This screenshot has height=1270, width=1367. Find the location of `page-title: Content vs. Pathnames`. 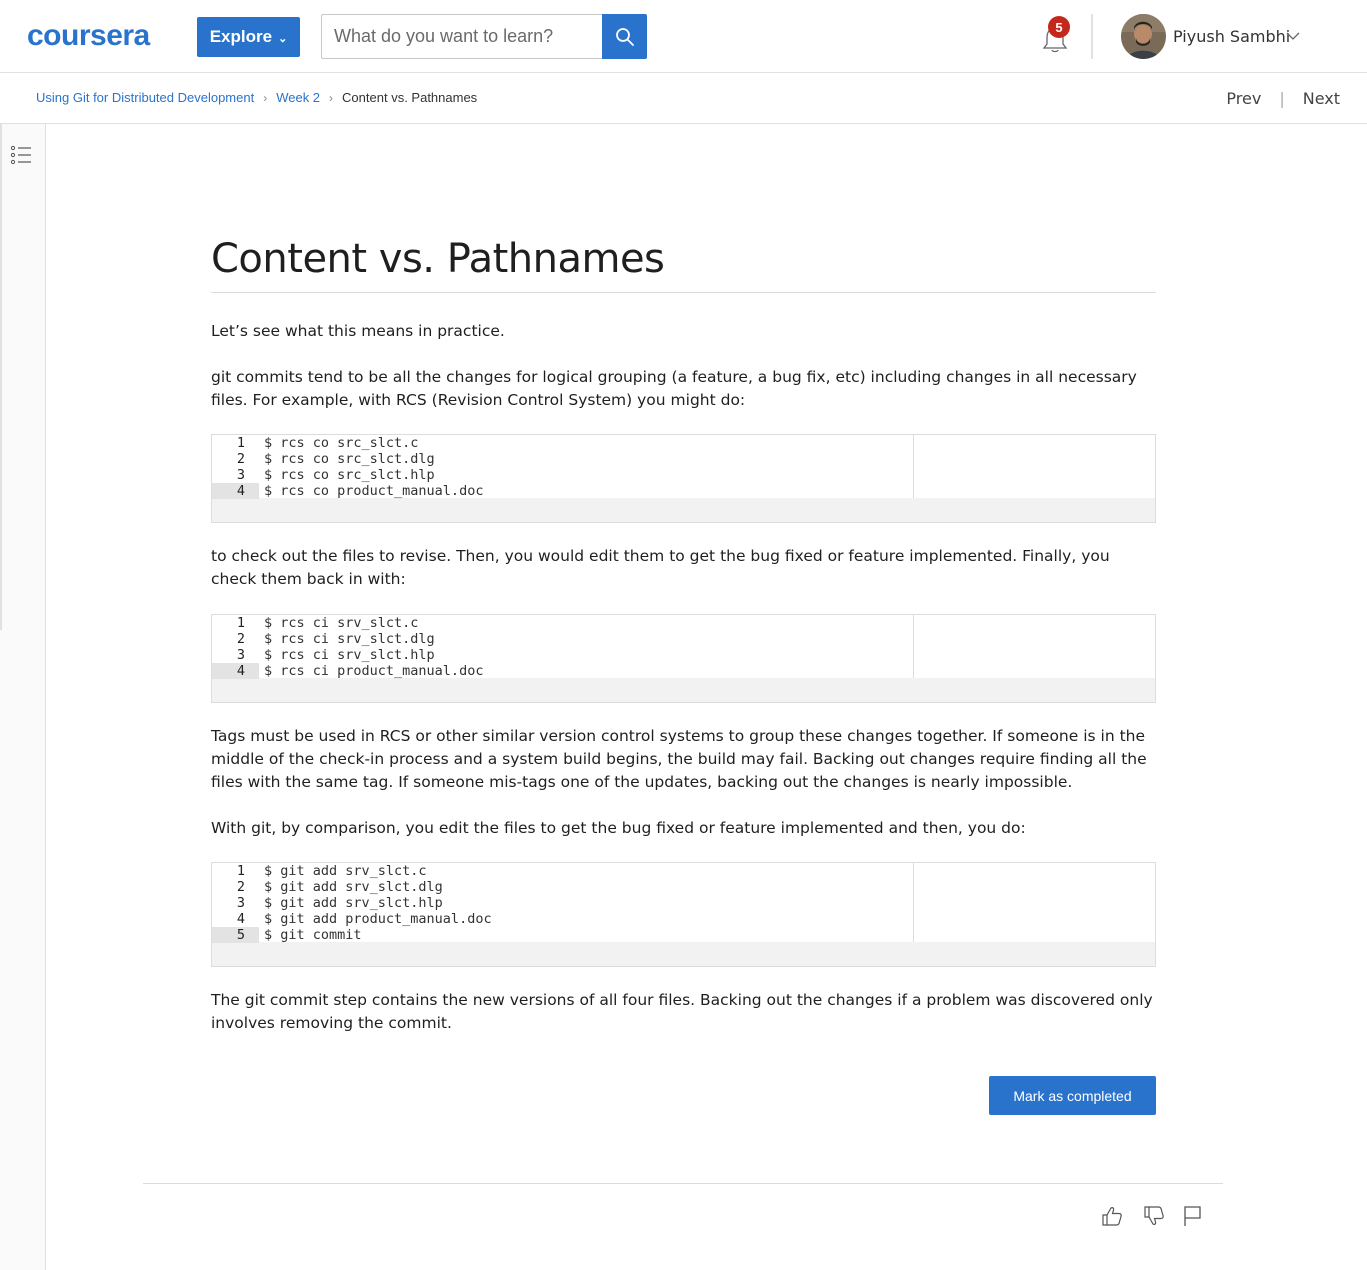

page-title: Content vs. Pathnames is located at coordinates (683, 264).